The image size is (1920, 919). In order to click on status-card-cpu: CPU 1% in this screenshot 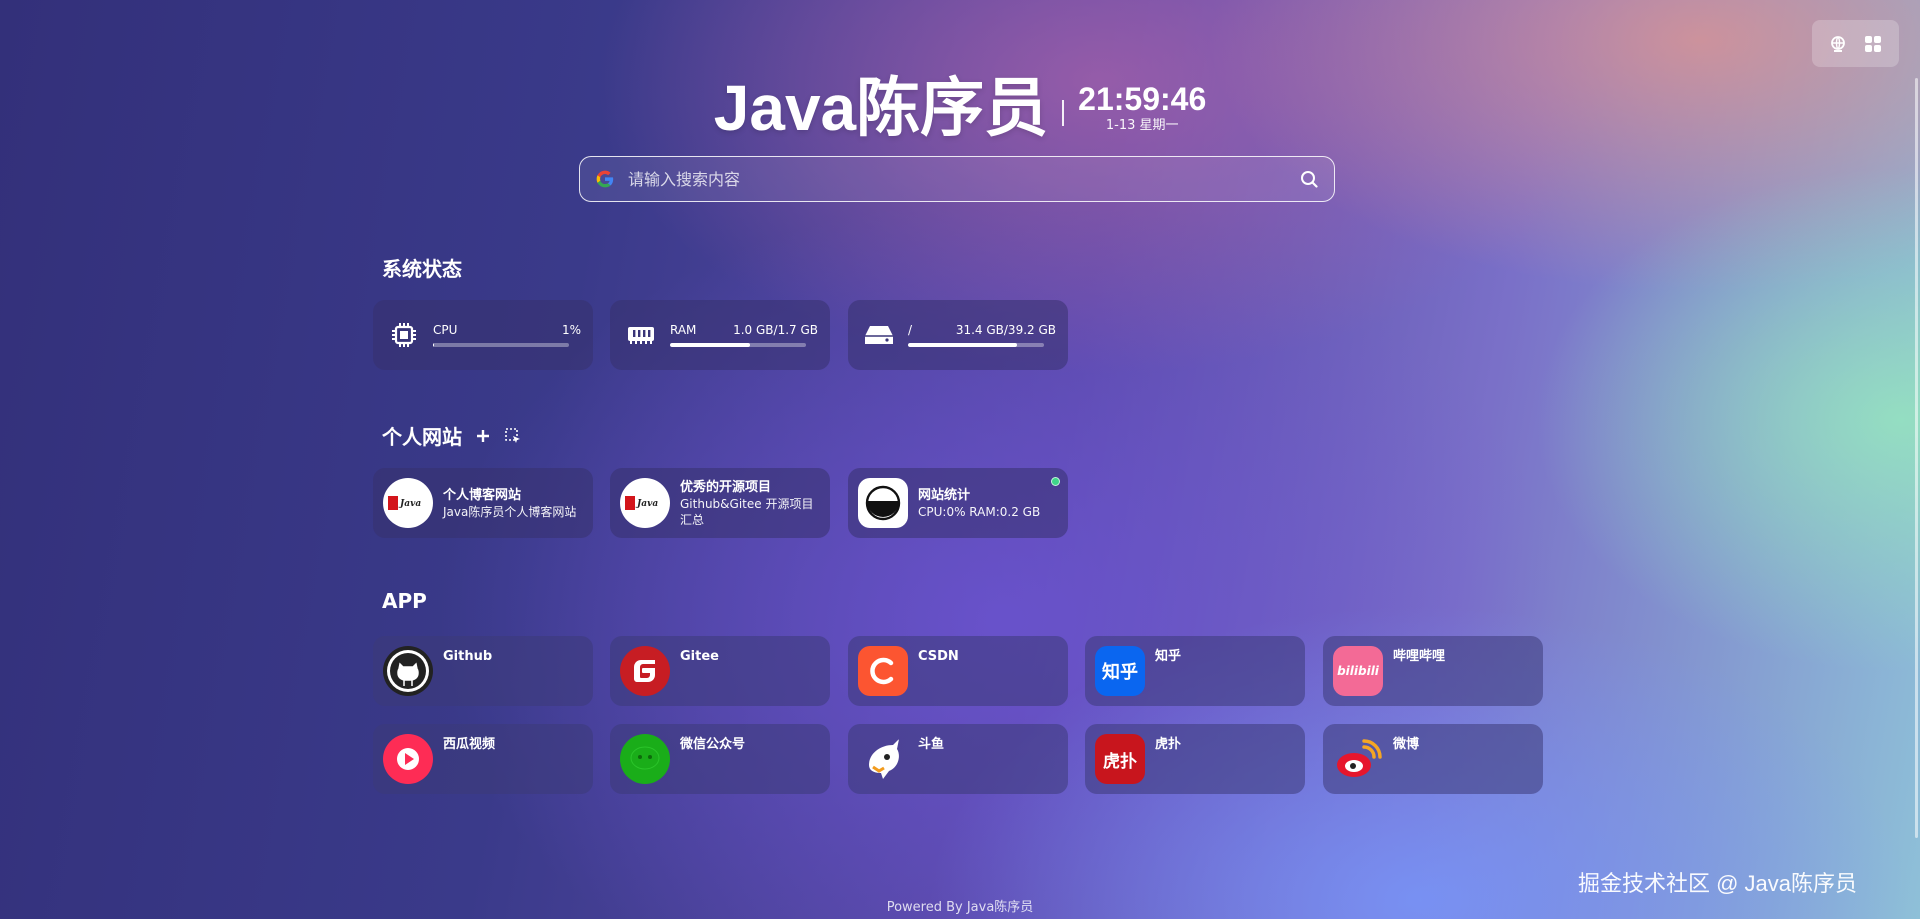, I will do `click(483, 335)`.